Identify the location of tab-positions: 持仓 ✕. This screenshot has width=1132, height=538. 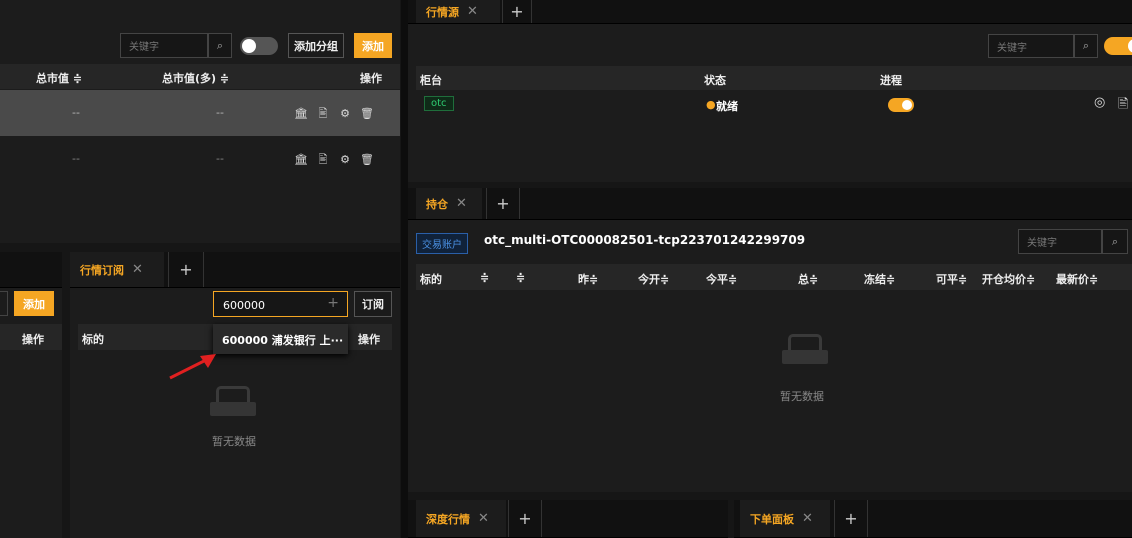
(449, 203).